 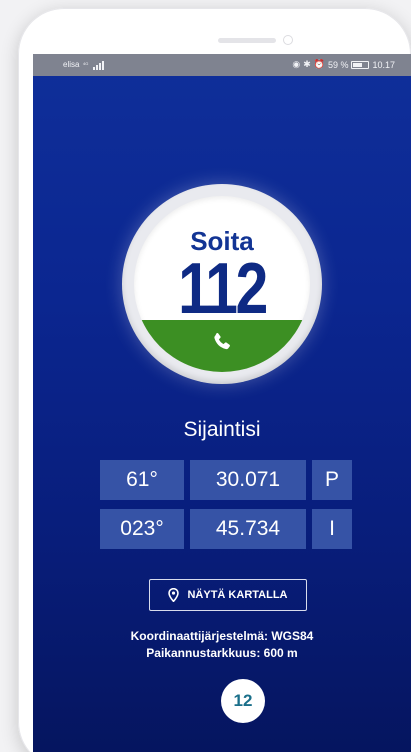 What do you see at coordinates (243, 701) in the screenshot?
I see `number-badge: 12` at bounding box center [243, 701].